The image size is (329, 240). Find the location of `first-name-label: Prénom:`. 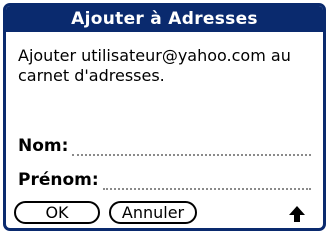

first-name-label: Prénom: is located at coordinates (58, 180).